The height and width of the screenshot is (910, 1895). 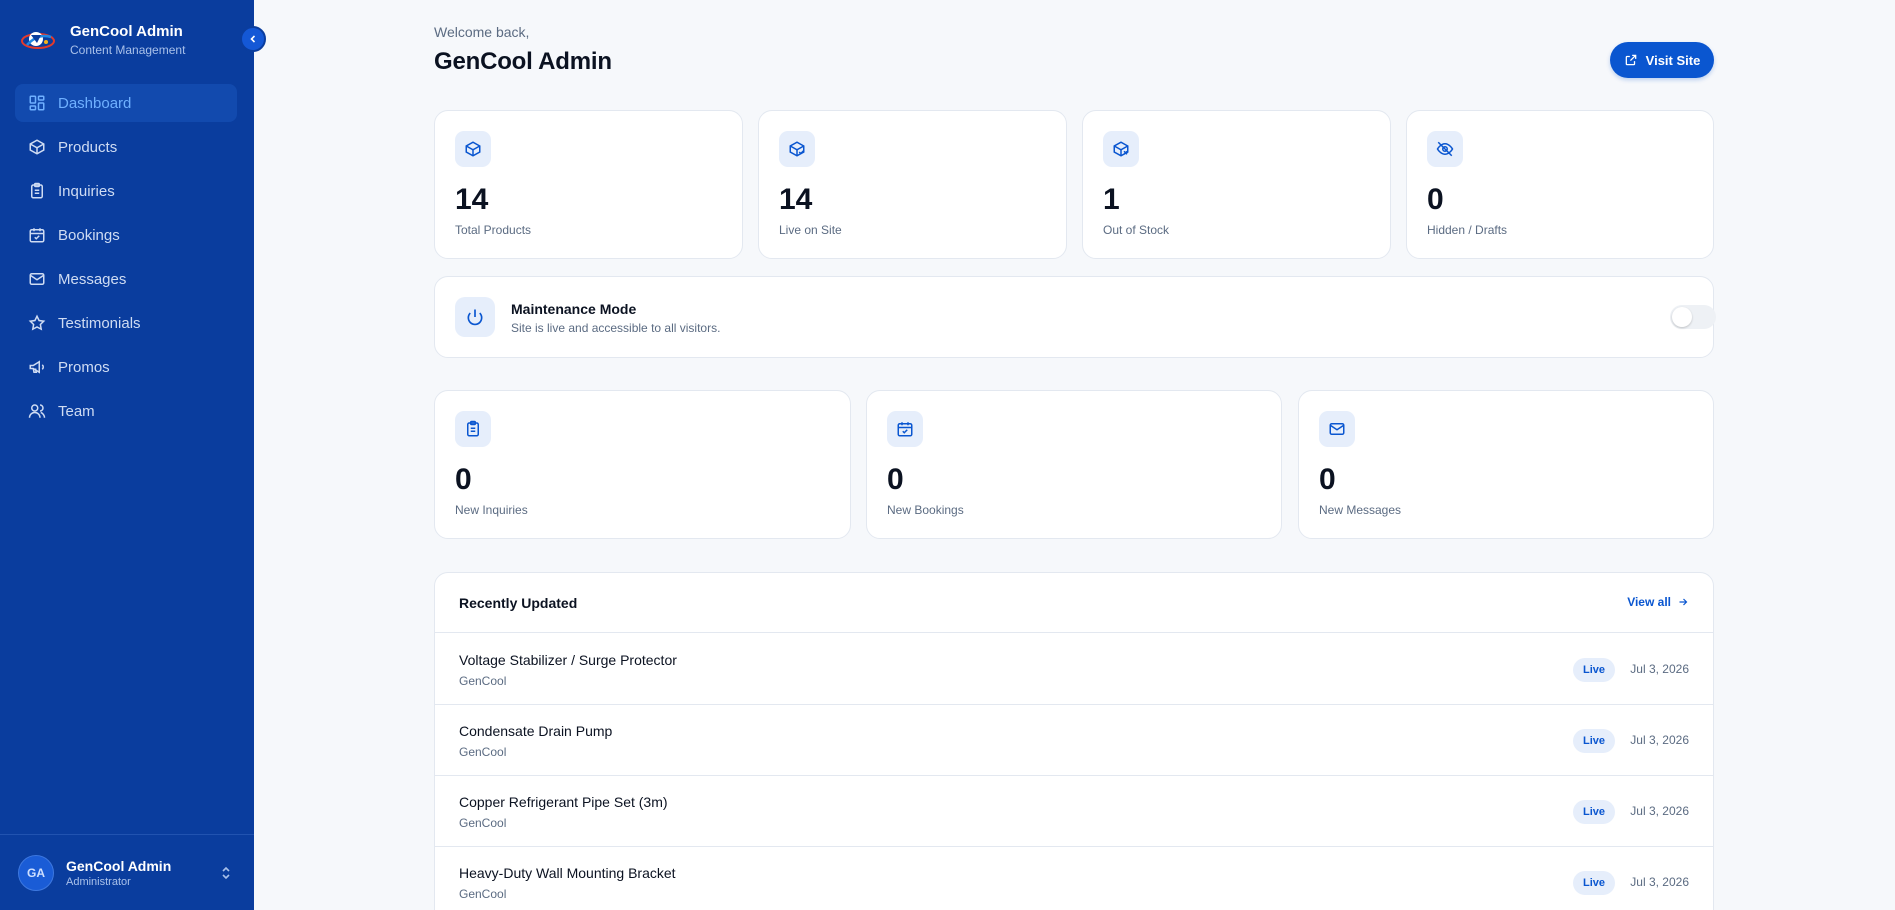 I want to click on sidebar-item-label: Promos, so click(x=84, y=367).